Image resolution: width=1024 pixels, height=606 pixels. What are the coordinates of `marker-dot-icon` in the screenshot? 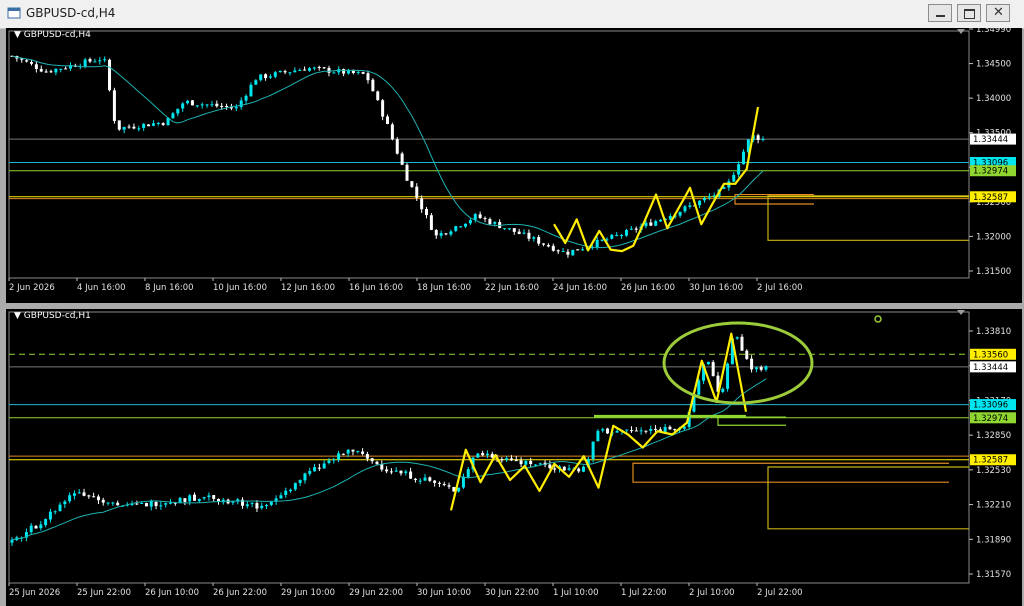 It's located at (878, 319).